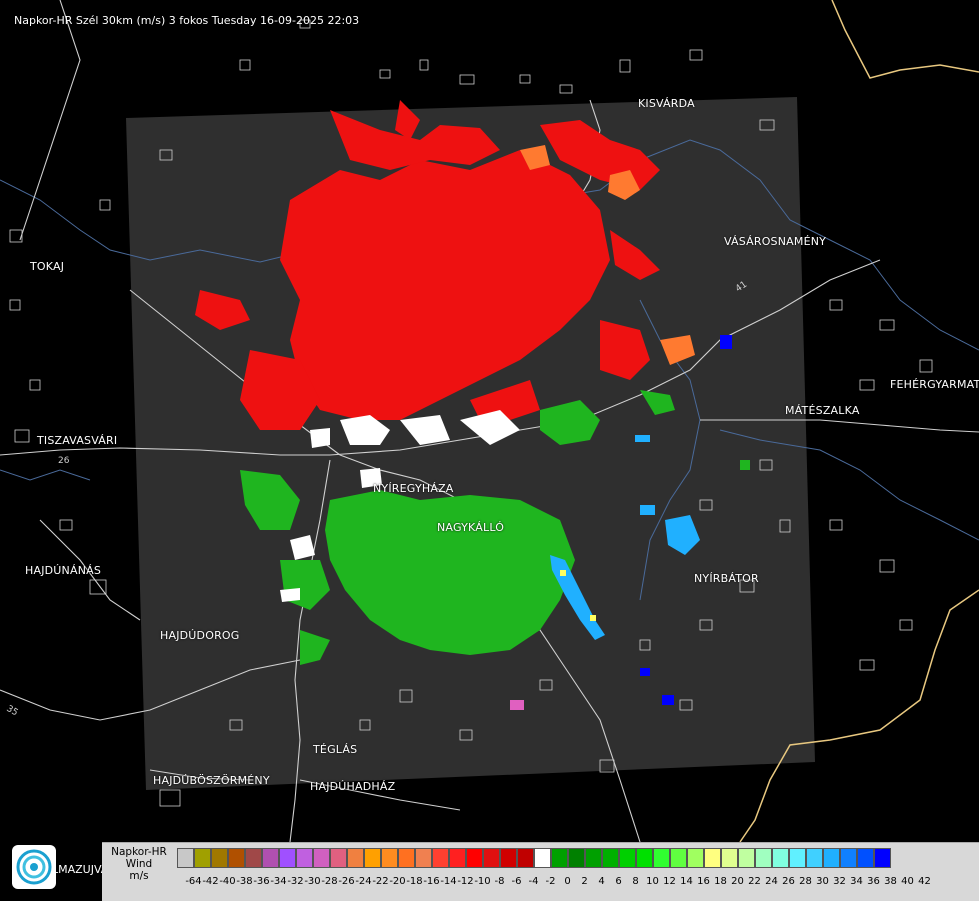 This screenshot has height=901, width=979. What do you see at coordinates (34, 867) in the screenshot?
I see `omsz-logo-icon` at bounding box center [34, 867].